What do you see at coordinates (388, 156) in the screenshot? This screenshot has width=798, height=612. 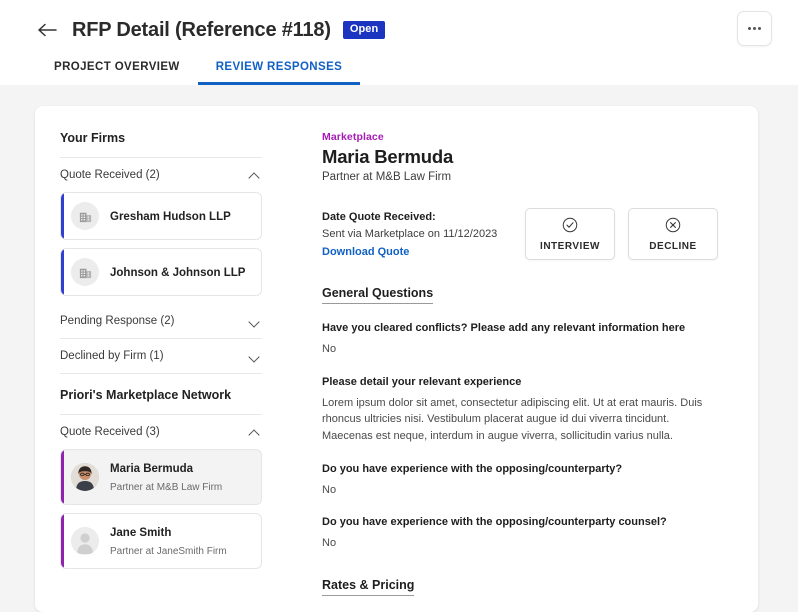 I see `detail-person-name: Maria Bermuda` at bounding box center [388, 156].